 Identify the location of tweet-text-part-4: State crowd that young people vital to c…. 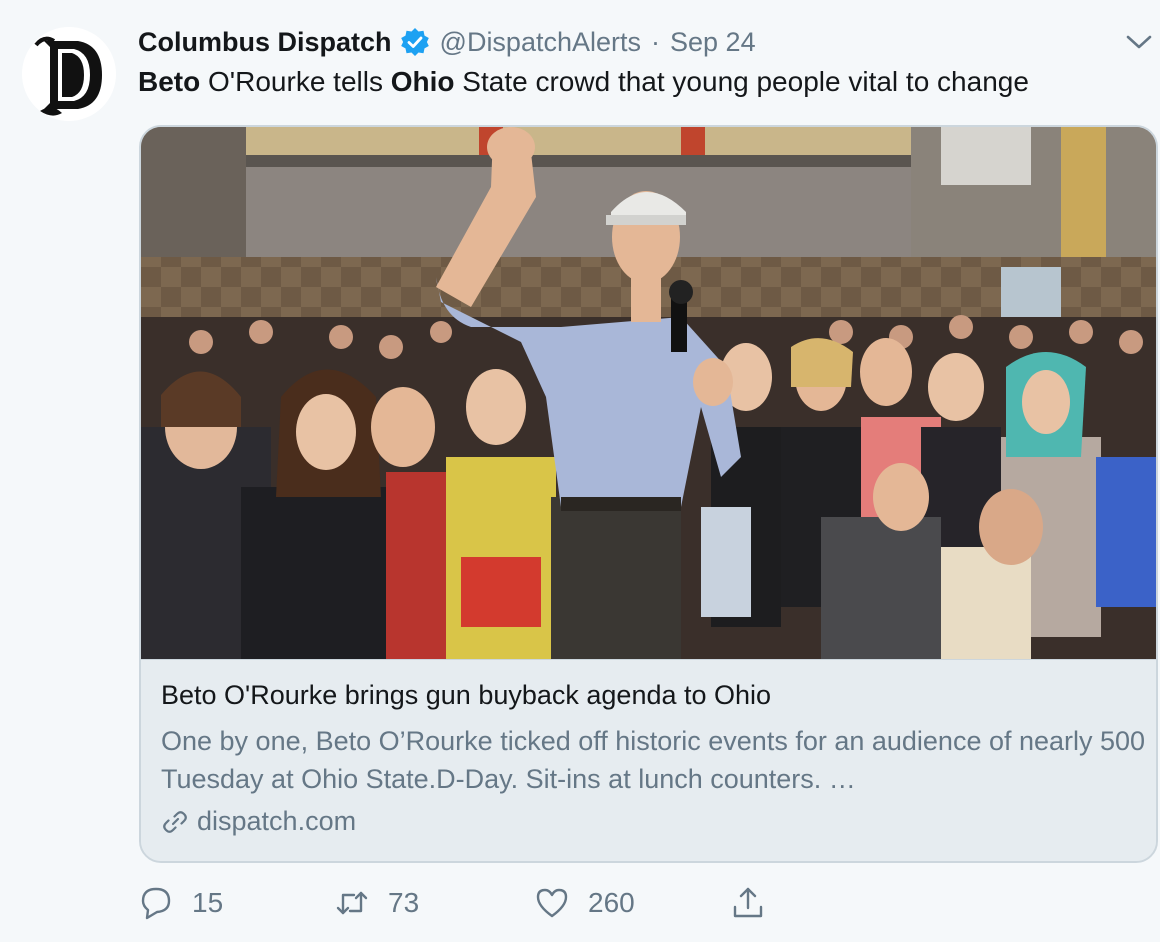
(741, 81).